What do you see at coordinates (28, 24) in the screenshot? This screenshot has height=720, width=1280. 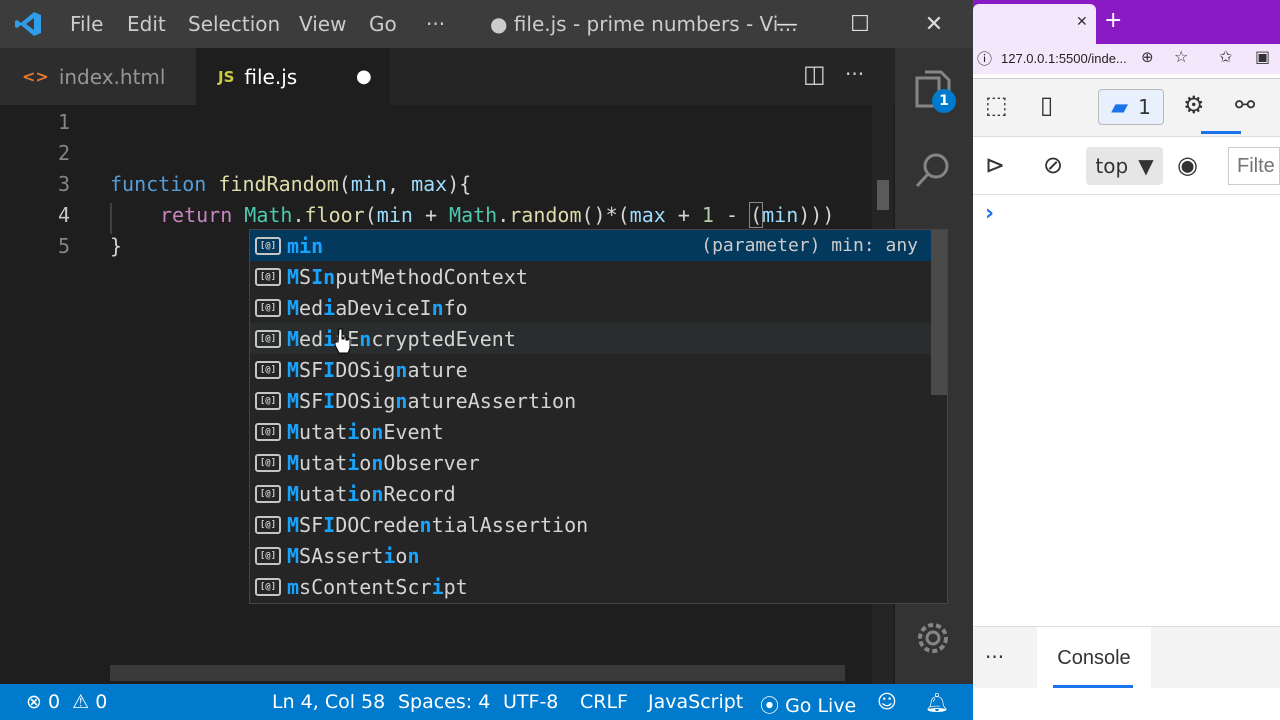 I see `vscode-logo-icon` at bounding box center [28, 24].